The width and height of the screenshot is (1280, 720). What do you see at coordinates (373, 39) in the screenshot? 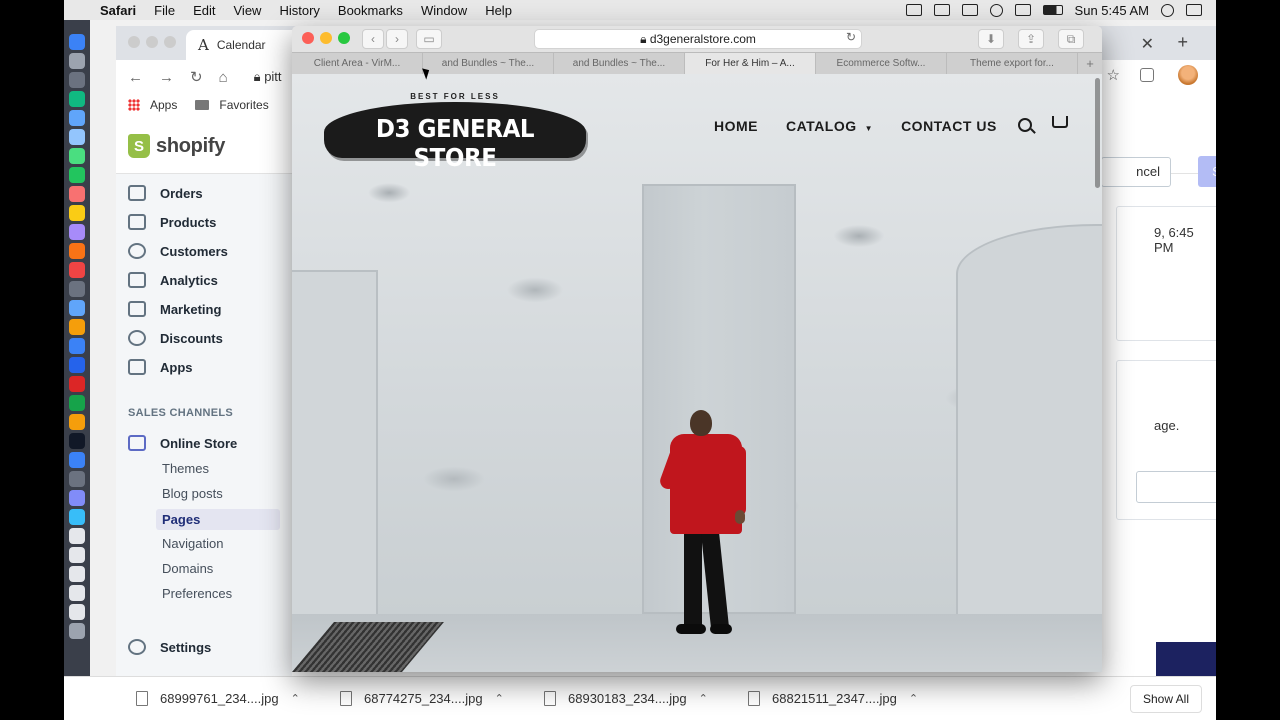
I see `back-button: ‹` at bounding box center [373, 39].